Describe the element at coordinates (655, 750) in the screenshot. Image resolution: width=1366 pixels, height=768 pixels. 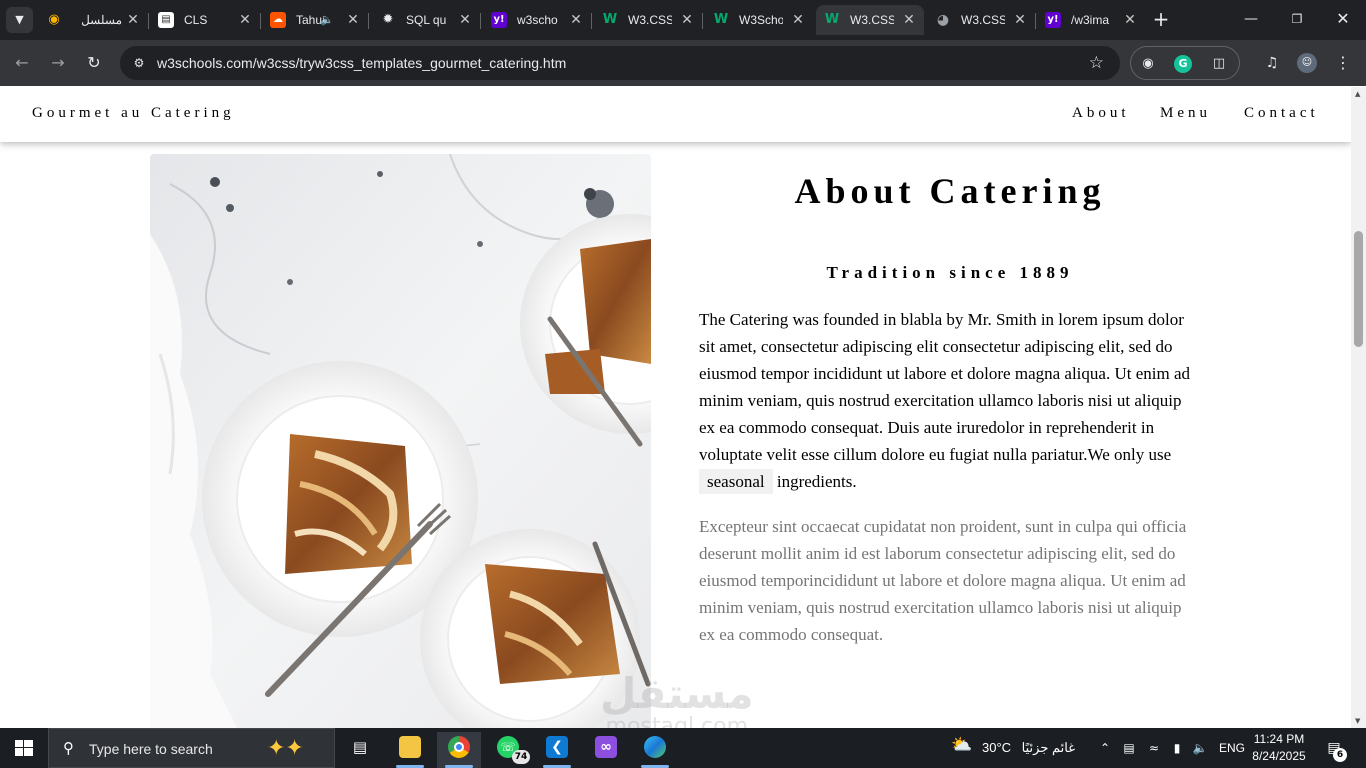
I see `edge-icon` at that location.